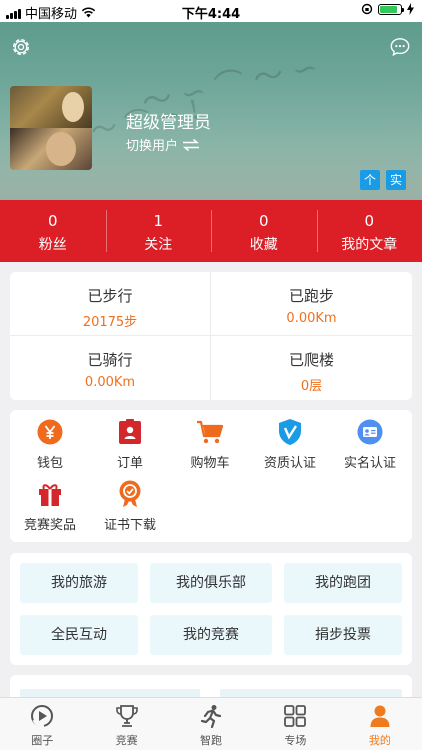  I want to click on activity-value: 0层, so click(311, 386).